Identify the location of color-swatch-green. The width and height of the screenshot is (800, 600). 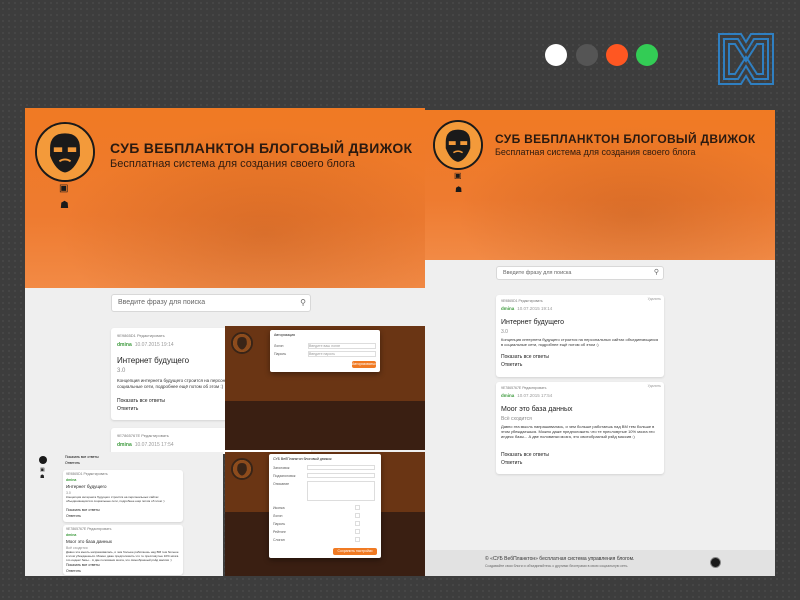
(647, 55).